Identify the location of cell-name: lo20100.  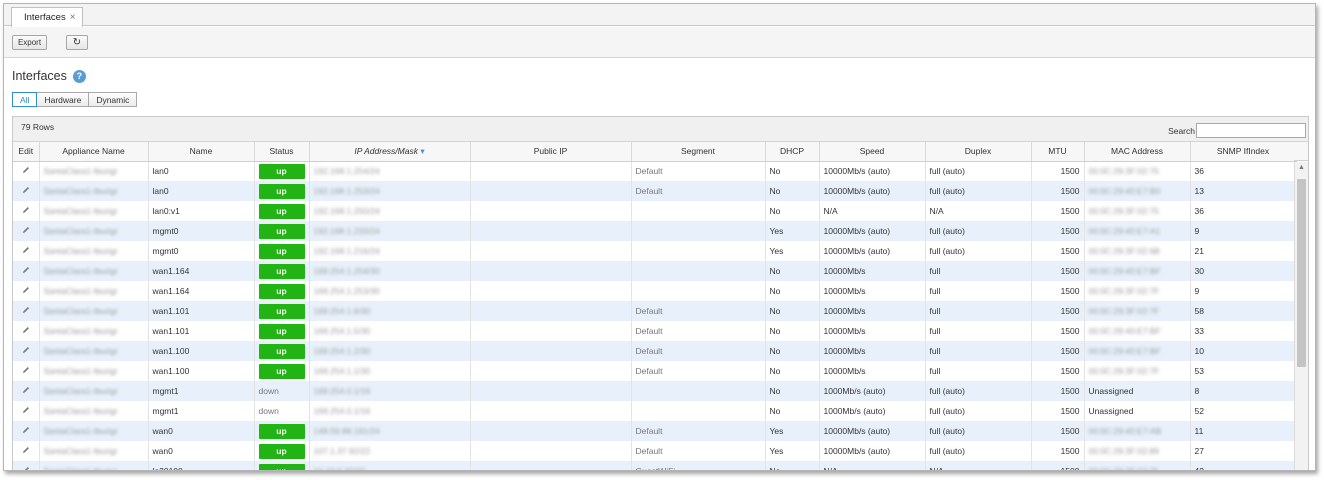
(201, 465).